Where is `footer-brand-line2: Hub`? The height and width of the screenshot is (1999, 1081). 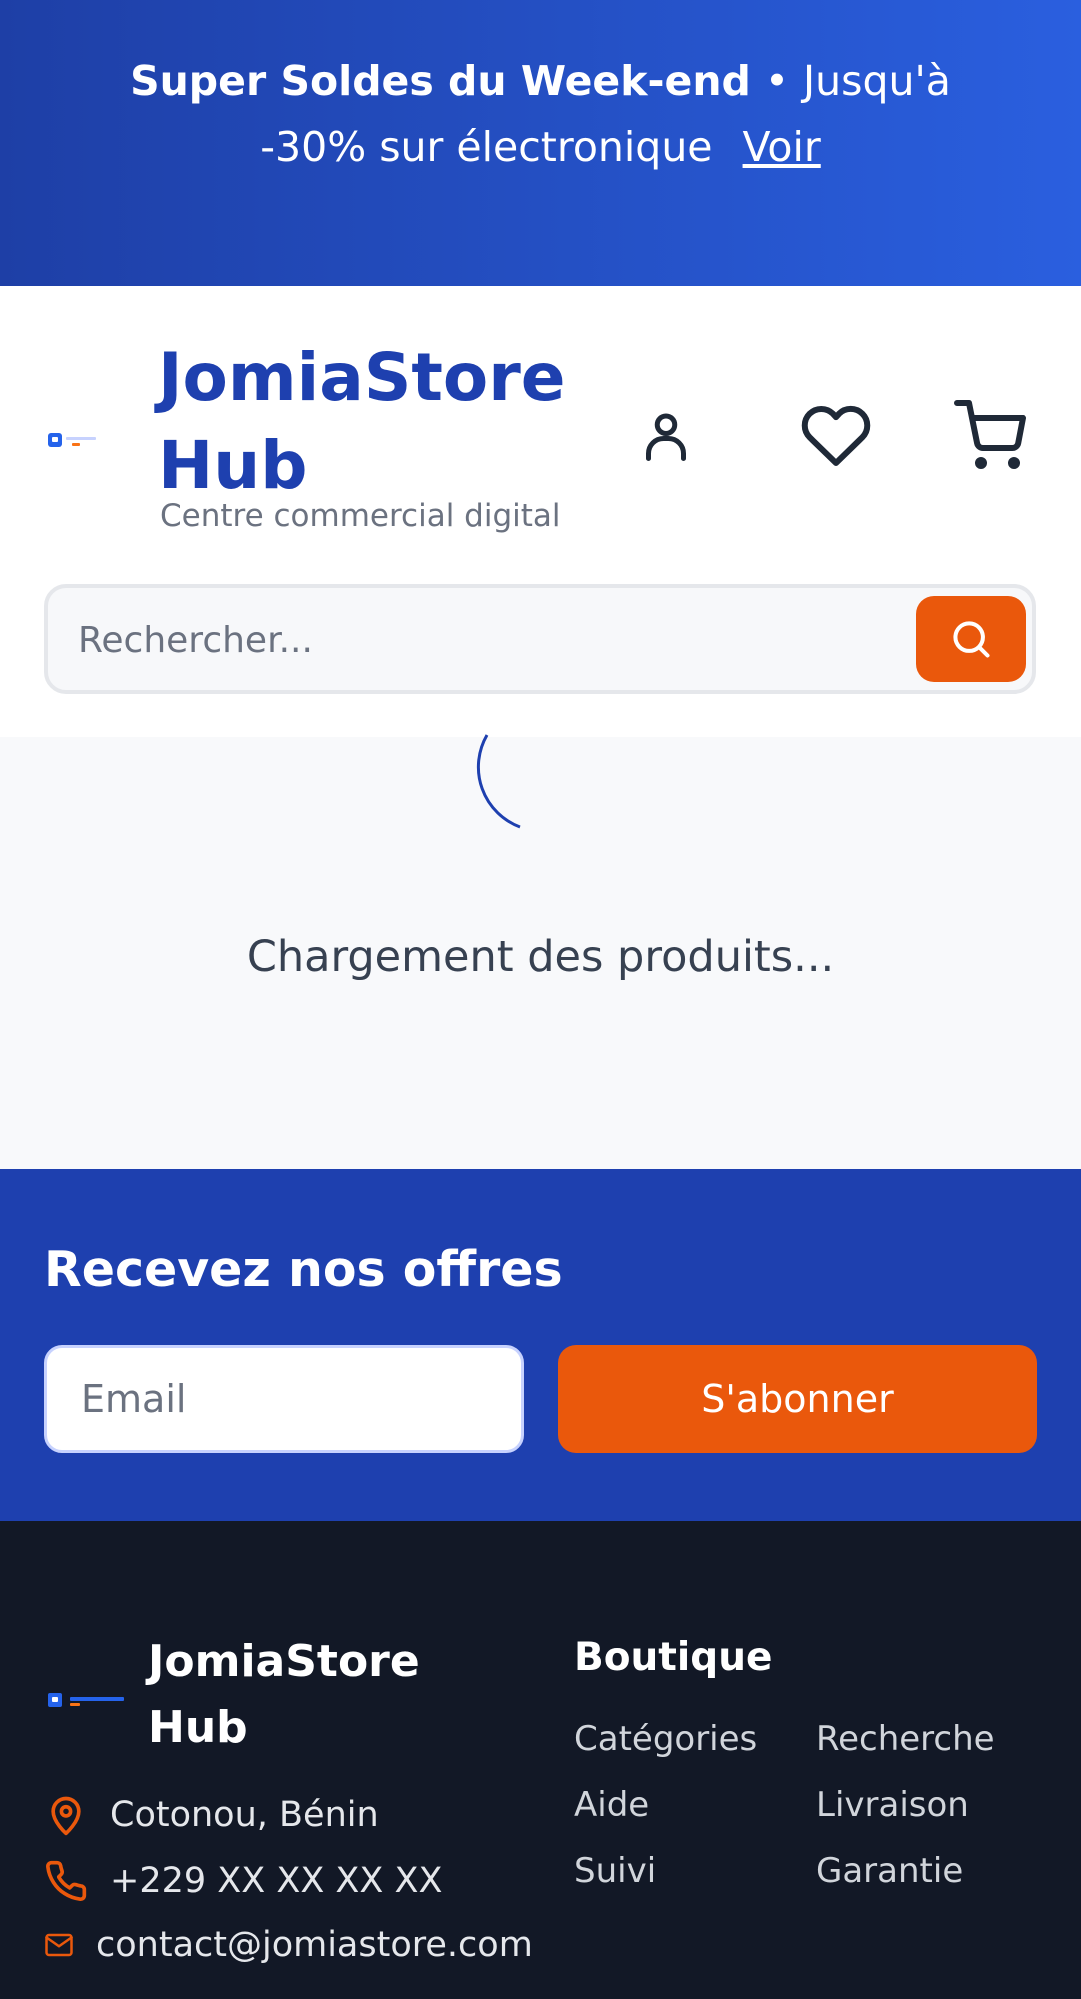 footer-brand-line2: Hub is located at coordinates (198, 1727).